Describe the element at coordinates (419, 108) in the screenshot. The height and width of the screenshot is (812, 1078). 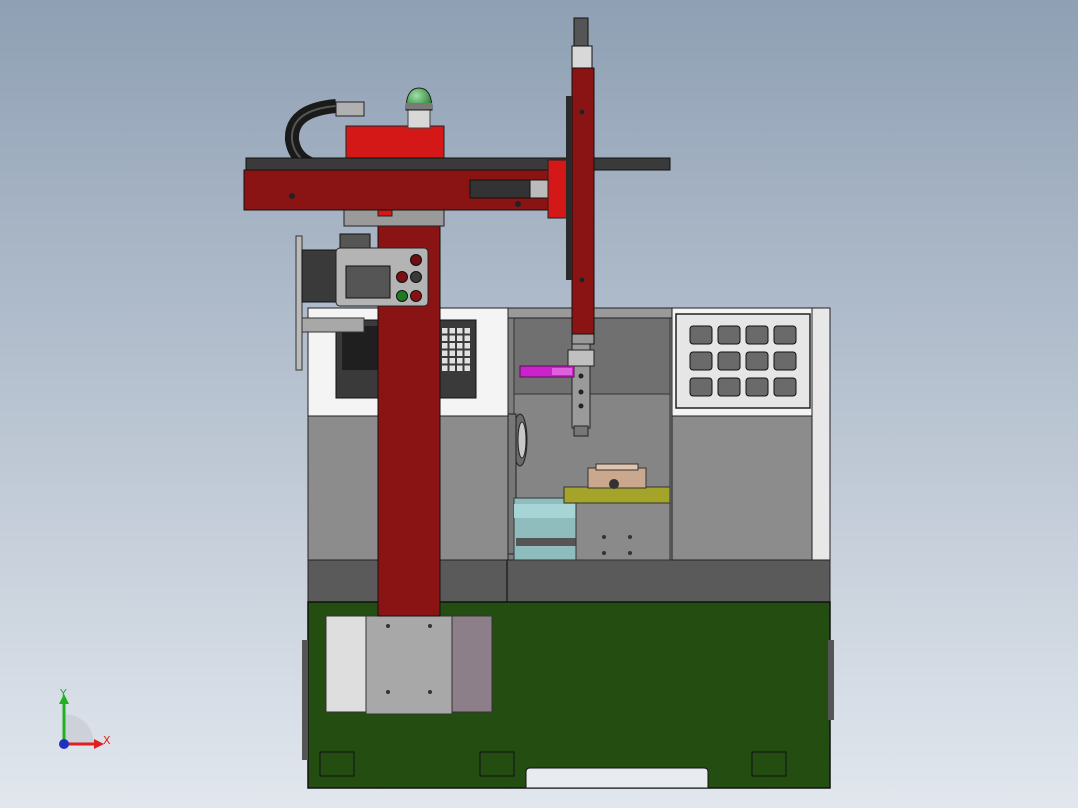
I see `signal-beacon` at that location.